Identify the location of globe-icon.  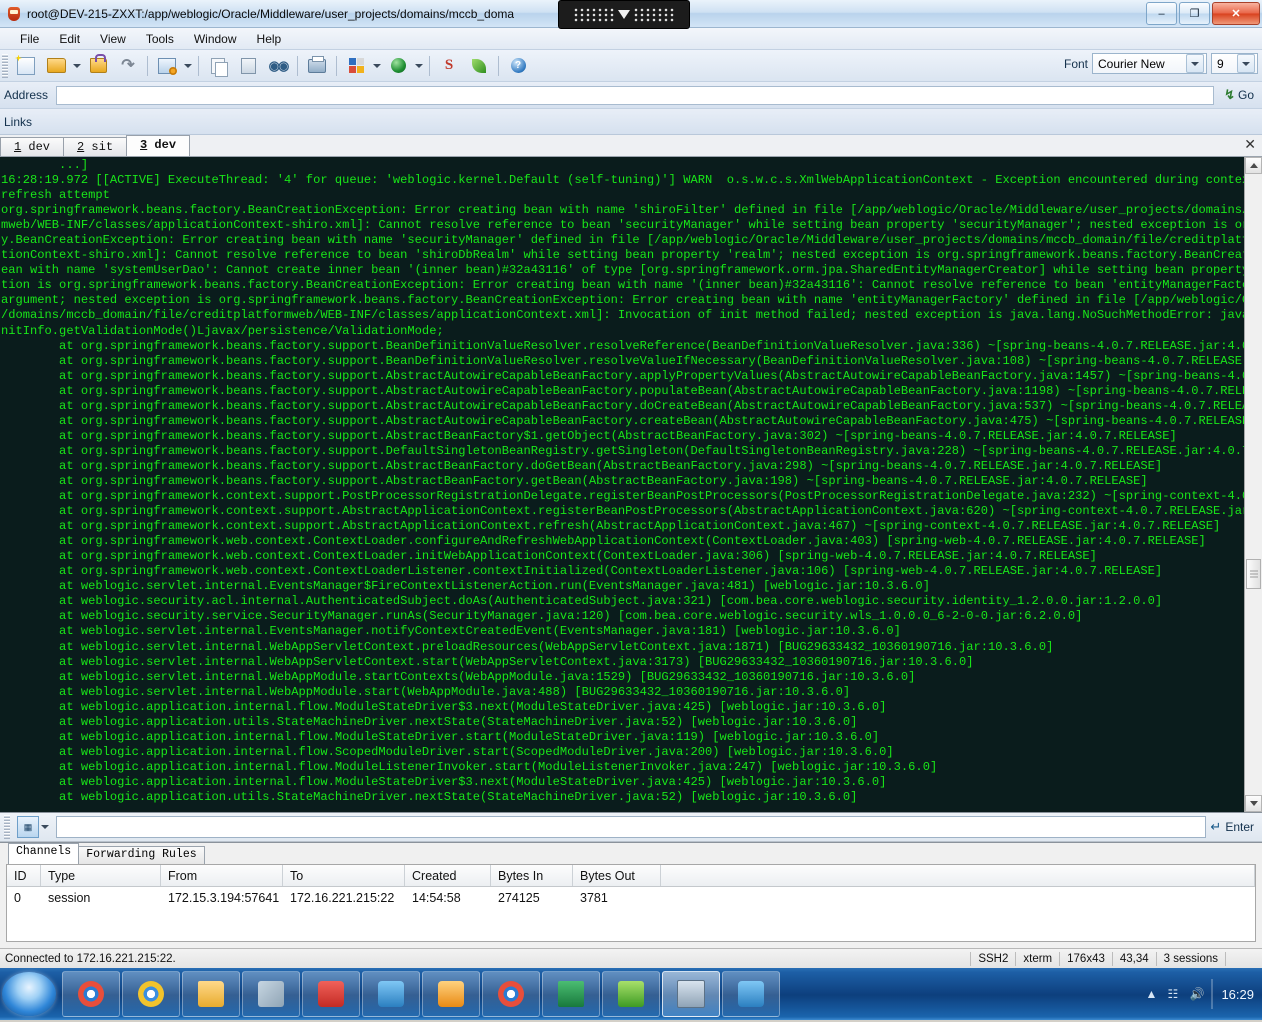
(398, 65).